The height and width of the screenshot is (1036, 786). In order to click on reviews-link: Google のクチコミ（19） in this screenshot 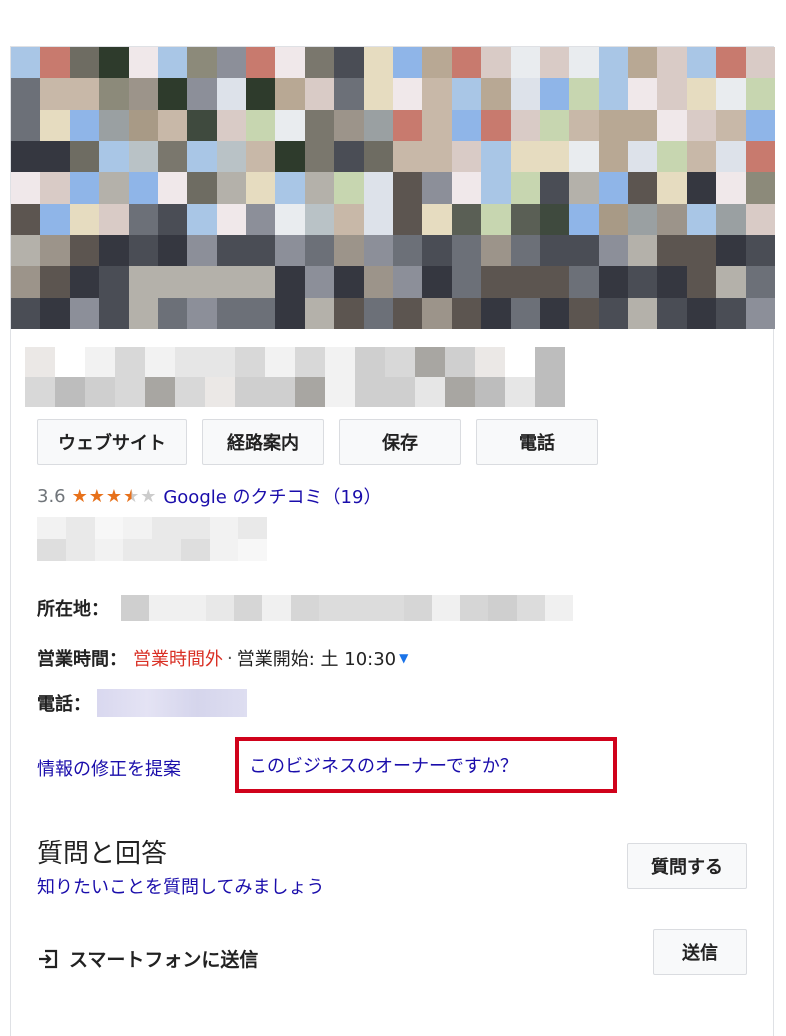, I will do `click(272, 496)`.